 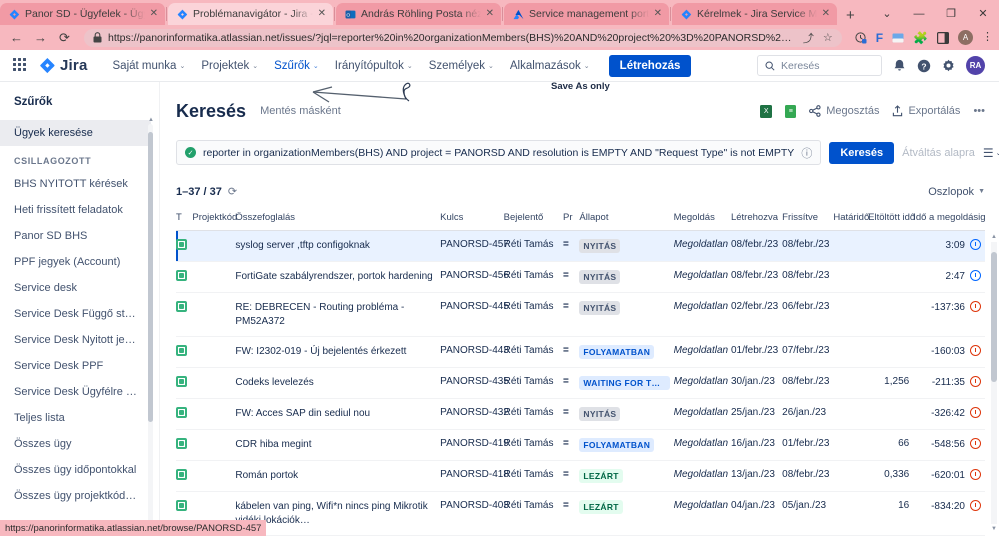 I want to click on column-header: Megoldás, so click(x=702, y=221).